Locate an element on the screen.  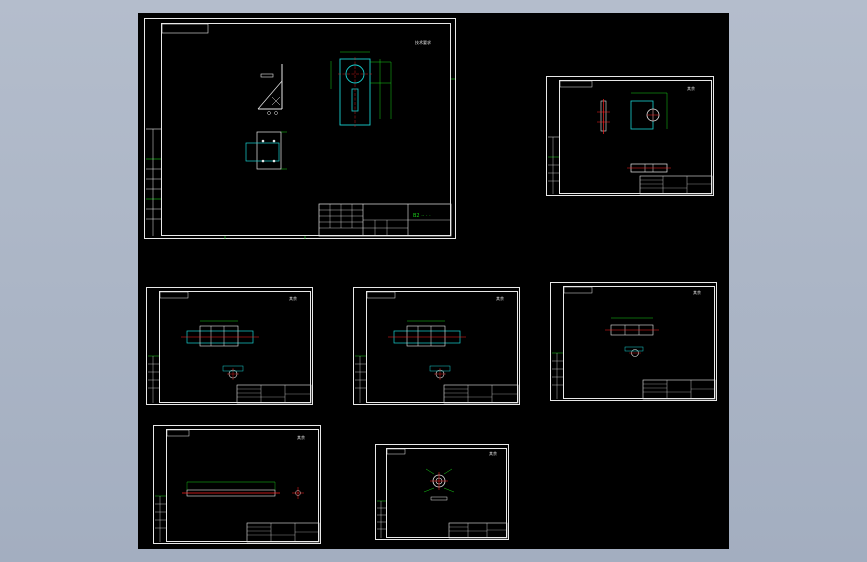
drawing-sheet-part-6: 其余 is located at coordinates (237, 484).